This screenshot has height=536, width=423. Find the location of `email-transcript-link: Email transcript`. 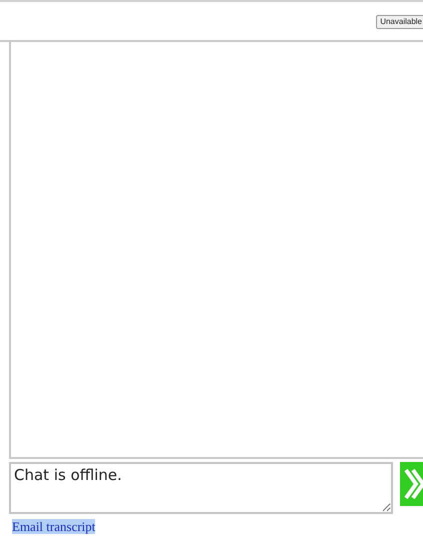

email-transcript-link: Email transcript is located at coordinates (54, 526).